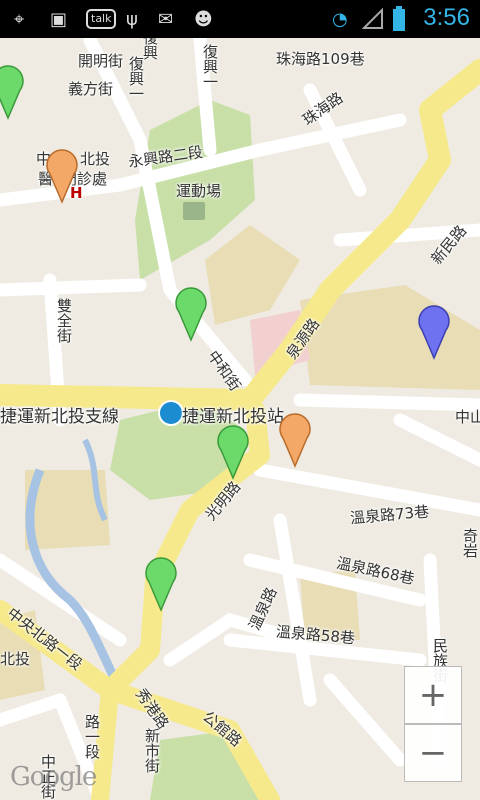  Describe the element at coordinates (64, 320) in the screenshot. I see `label-shuangquan: 雙全街` at that location.